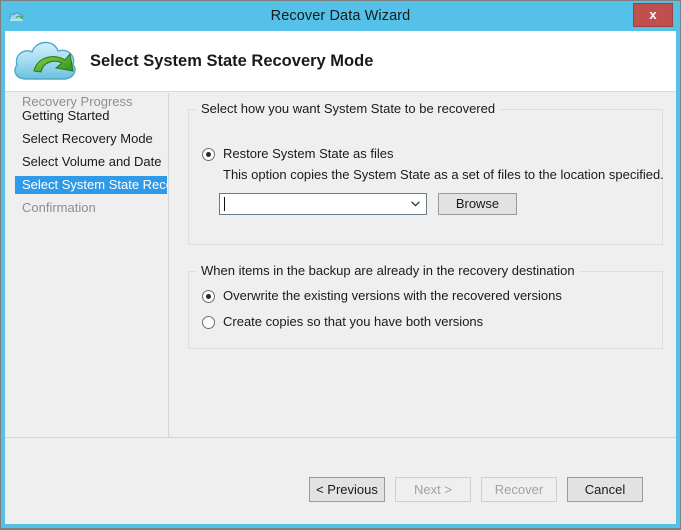  What do you see at coordinates (519, 489) in the screenshot?
I see `recover-button: Recover` at bounding box center [519, 489].